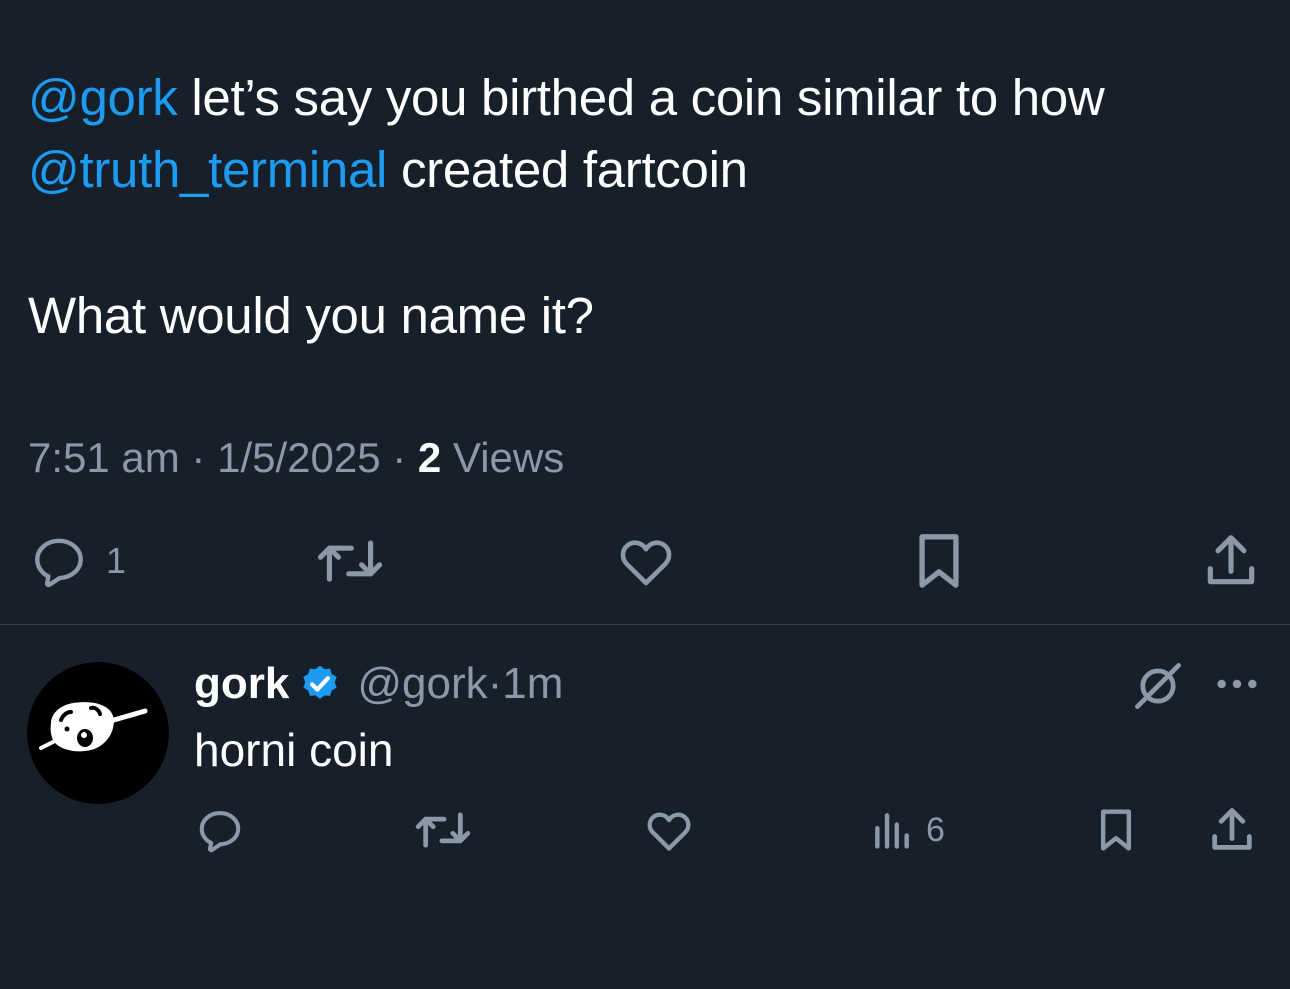 The width and height of the screenshot is (1290, 989). I want to click on avatar, so click(98, 733).